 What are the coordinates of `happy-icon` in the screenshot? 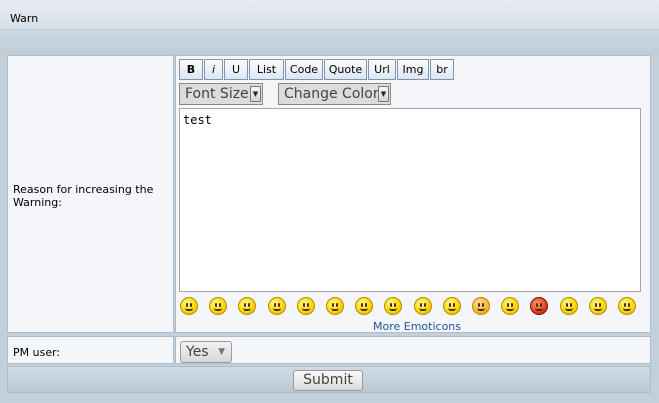 It's located at (364, 306).